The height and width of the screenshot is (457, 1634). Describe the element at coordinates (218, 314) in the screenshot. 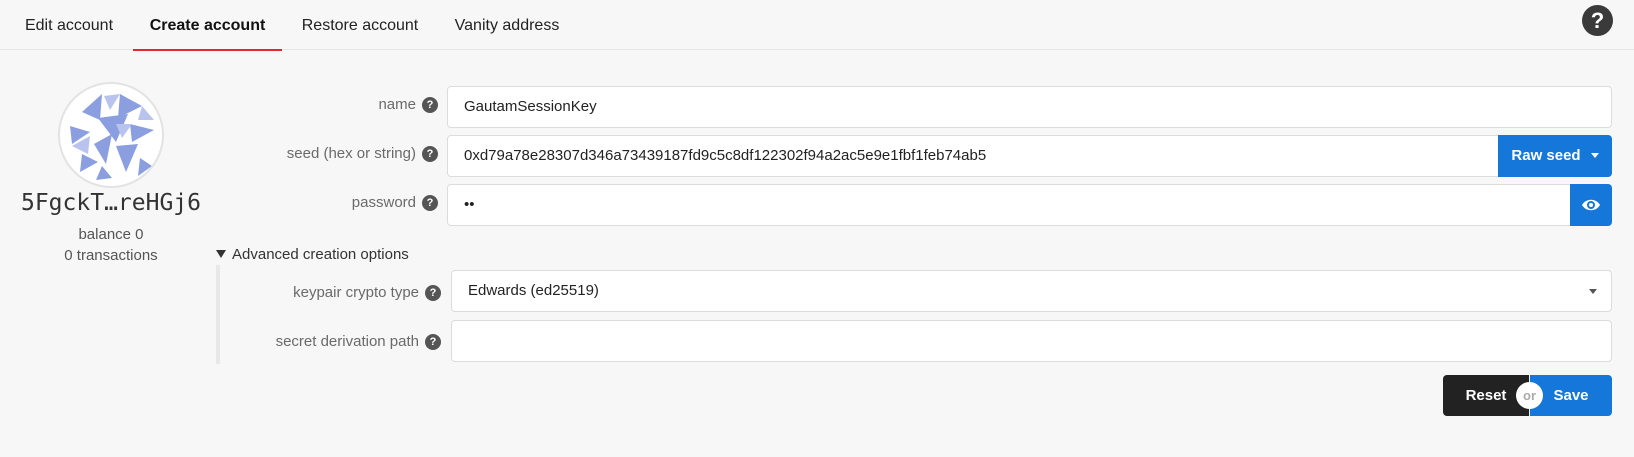

I see `advanced-options-bar` at that location.